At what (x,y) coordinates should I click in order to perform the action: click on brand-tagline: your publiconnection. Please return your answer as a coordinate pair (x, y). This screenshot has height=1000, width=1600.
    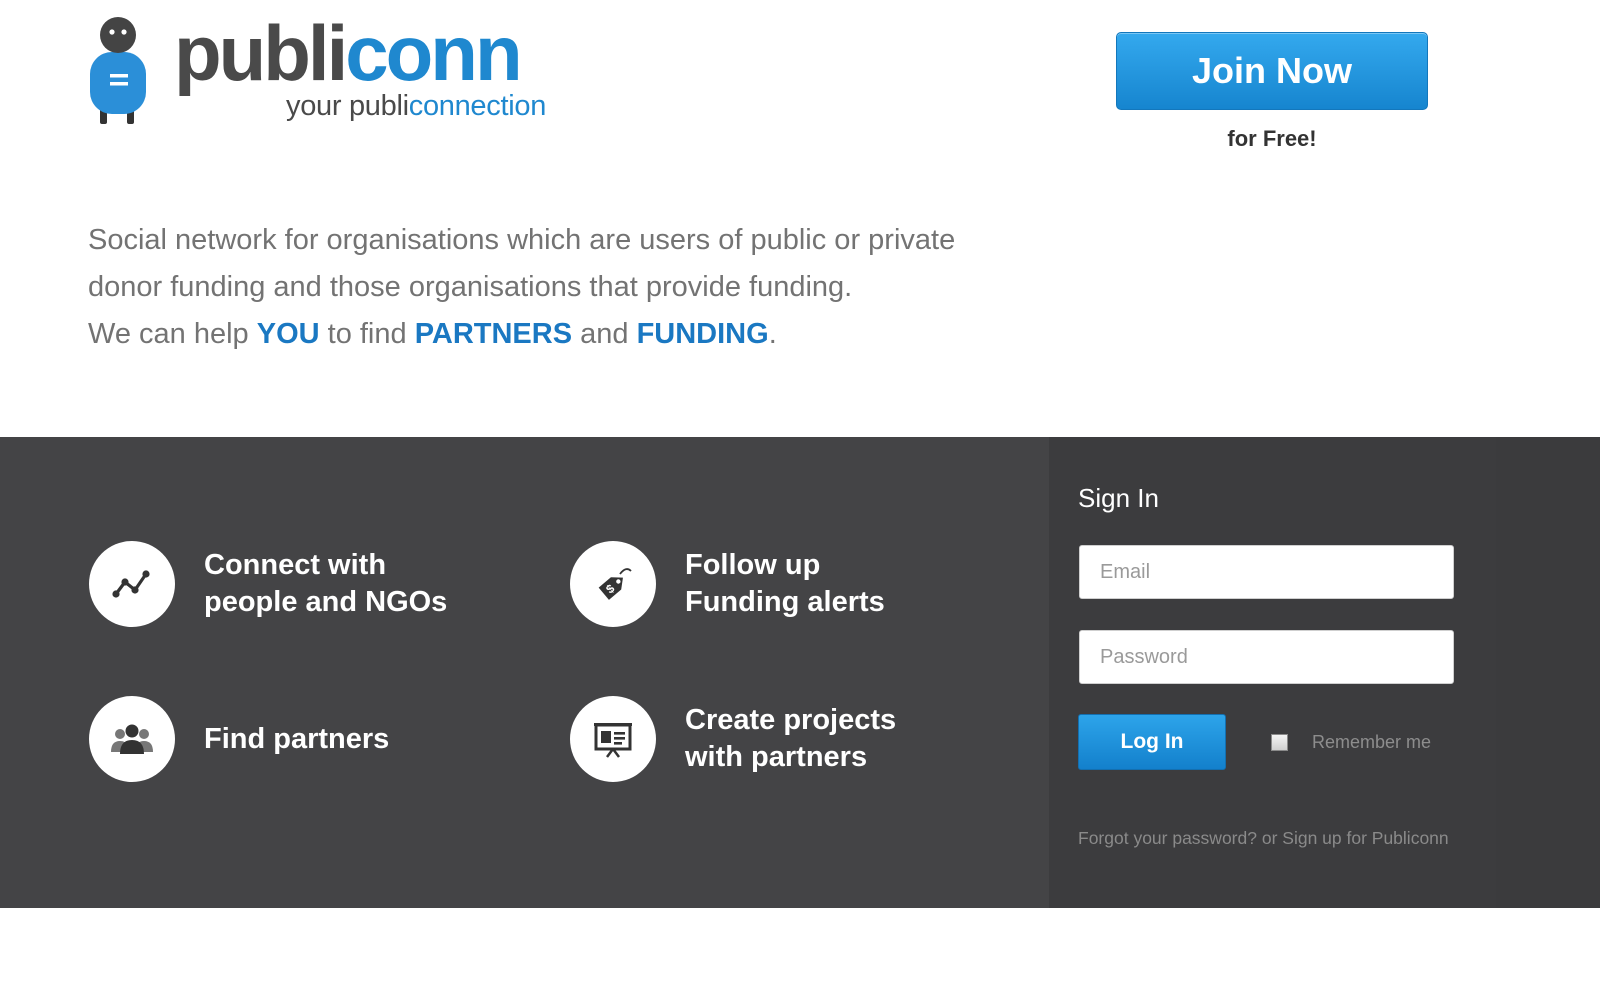
    Looking at the image, I should click on (416, 106).